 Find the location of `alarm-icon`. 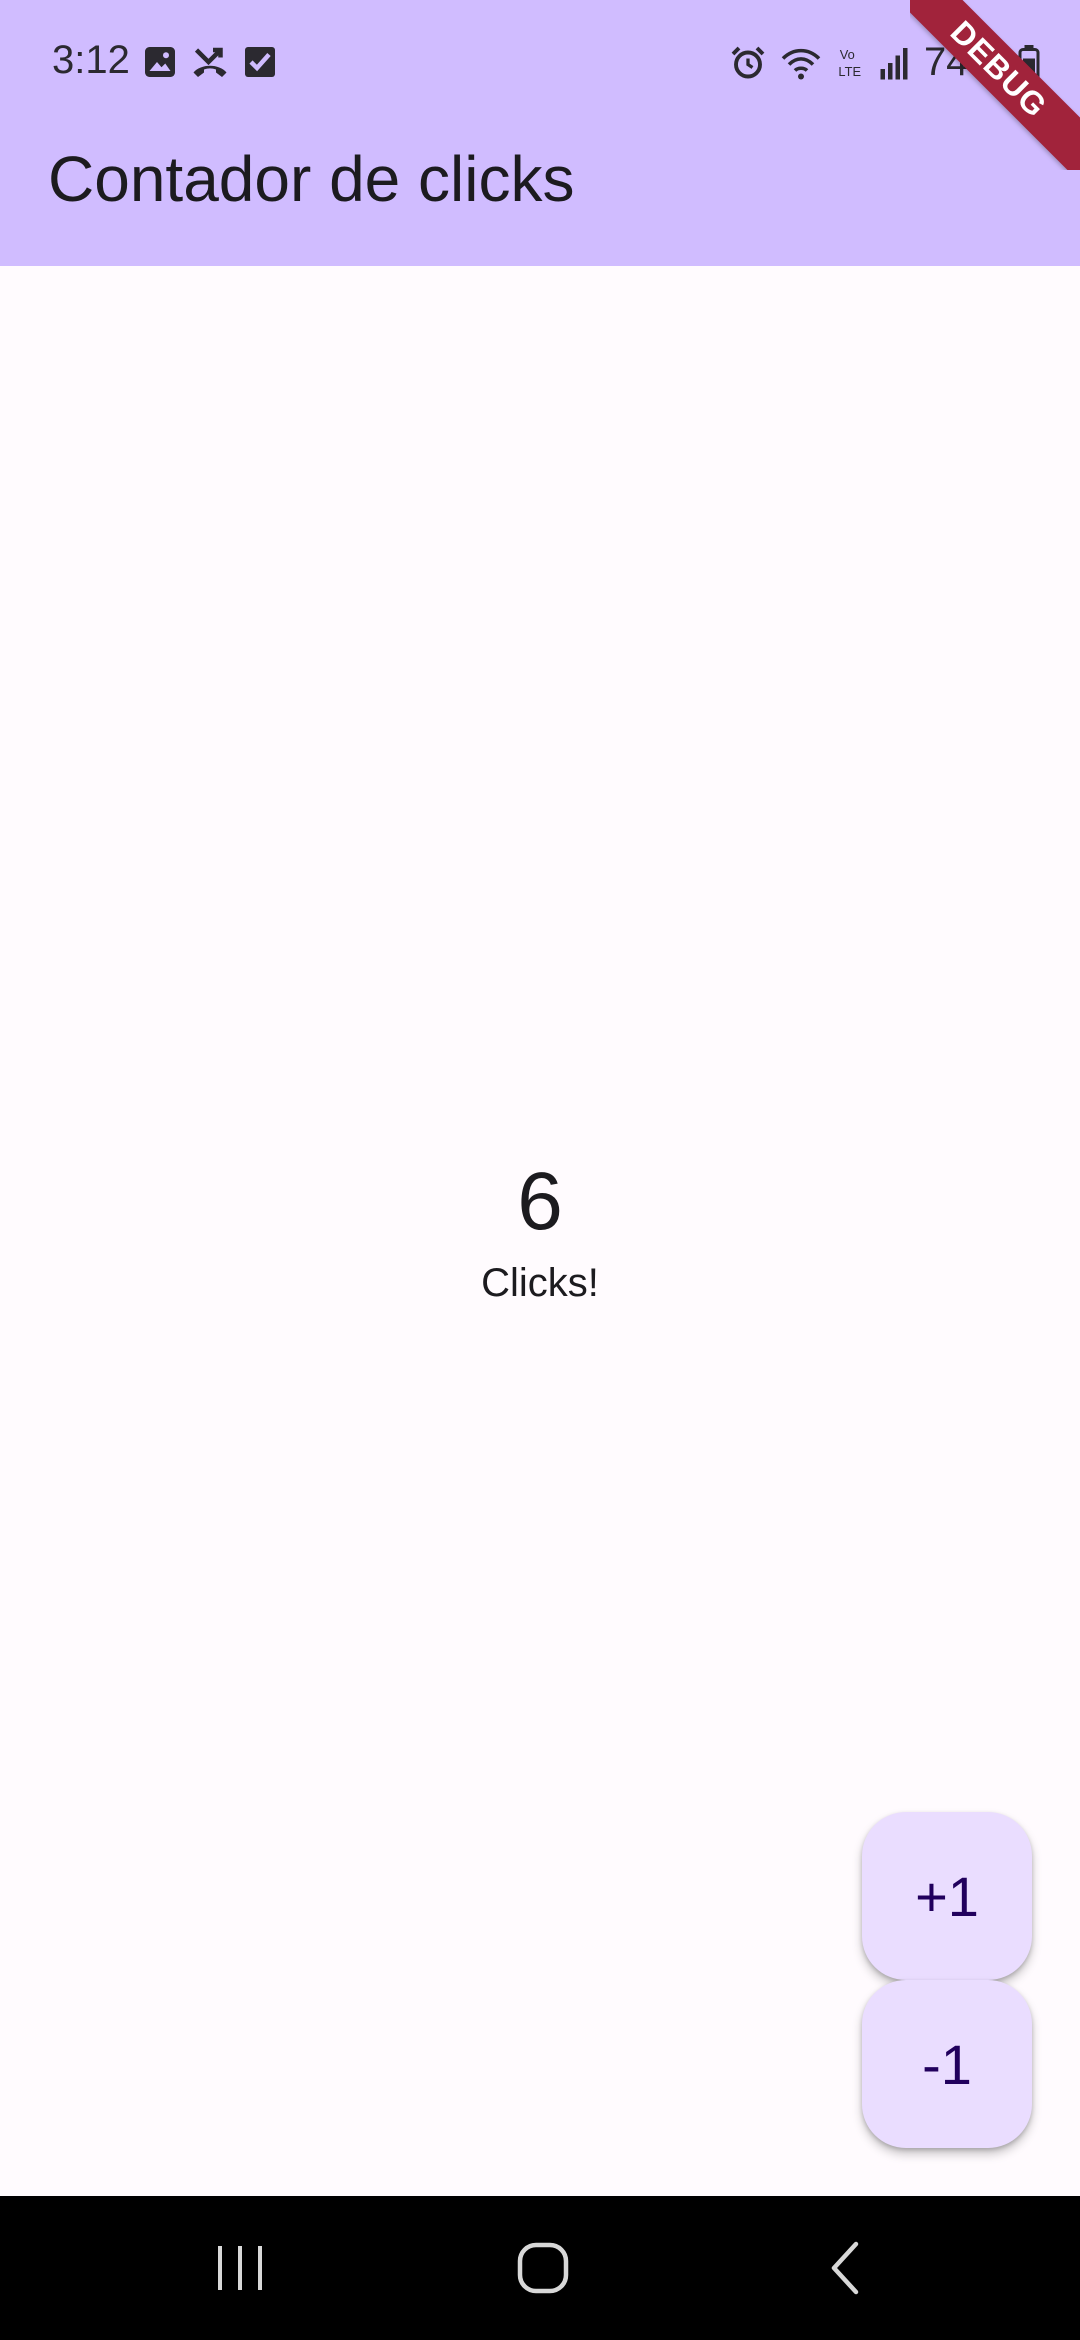

alarm-icon is located at coordinates (748, 62).